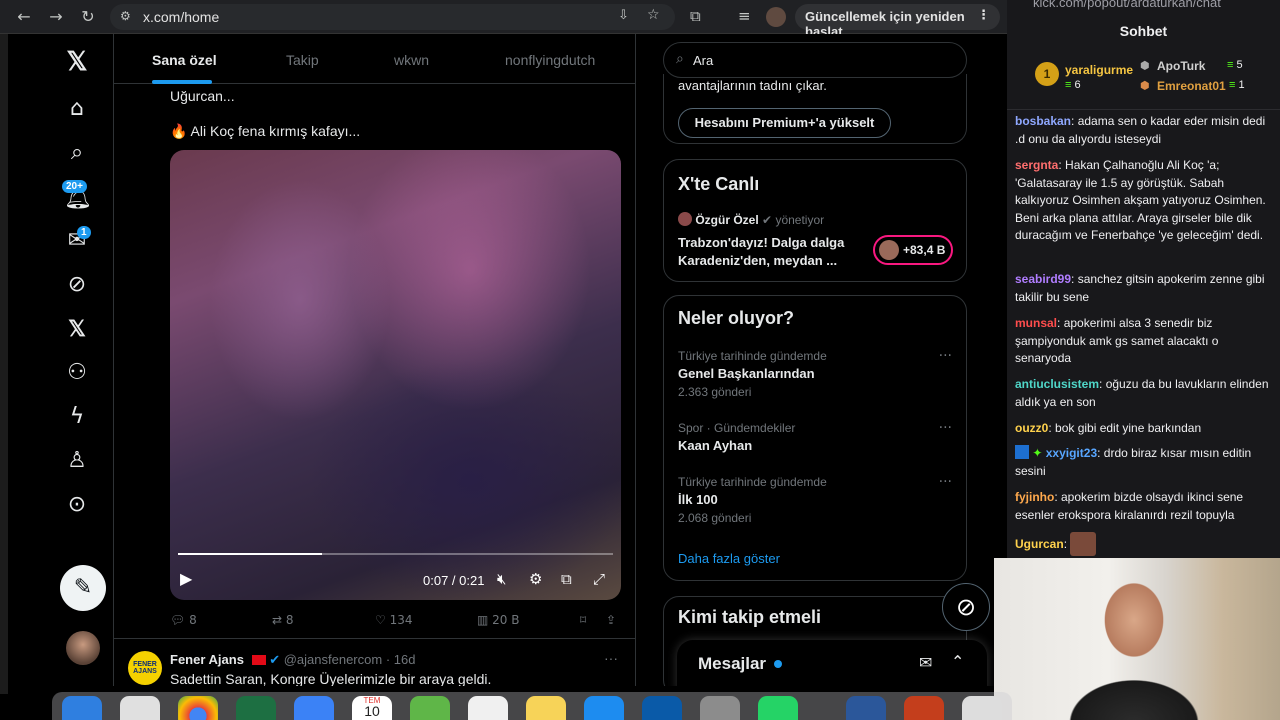 This screenshot has width=1280, height=720. I want to click on tab-following: Takip, so click(302, 60).